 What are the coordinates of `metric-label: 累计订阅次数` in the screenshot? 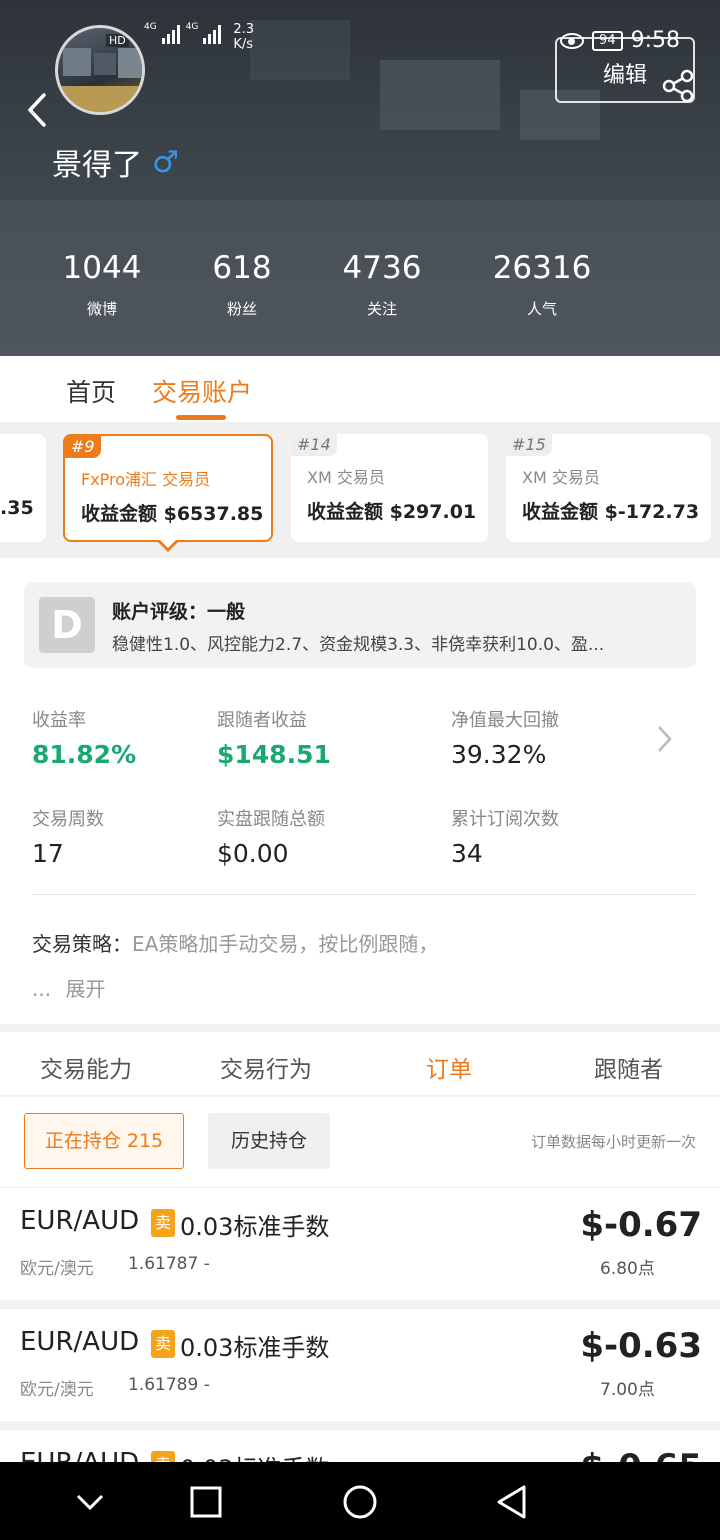 It's located at (505, 819).